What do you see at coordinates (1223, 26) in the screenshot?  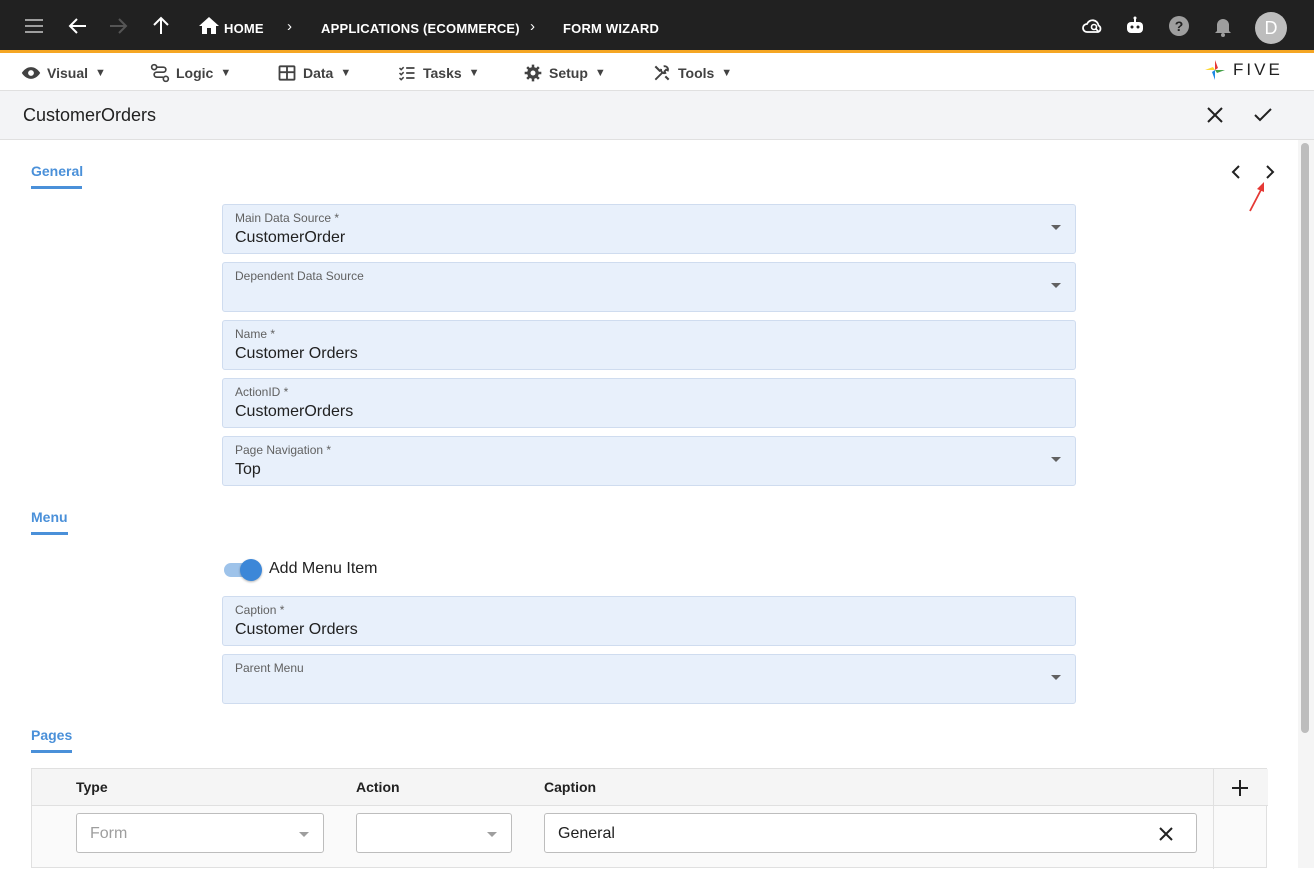 I see `notifications-bell-icon` at bounding box center [1223, 26].